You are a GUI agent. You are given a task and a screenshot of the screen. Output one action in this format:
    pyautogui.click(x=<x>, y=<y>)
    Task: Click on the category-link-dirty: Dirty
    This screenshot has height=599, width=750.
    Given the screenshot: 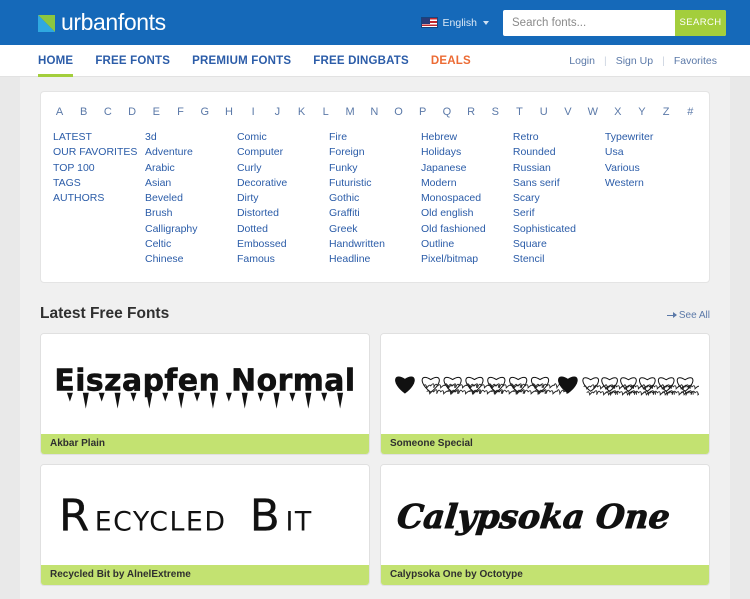 What is the action you would take?
    pyautogui.click(x=283, y=198)
    